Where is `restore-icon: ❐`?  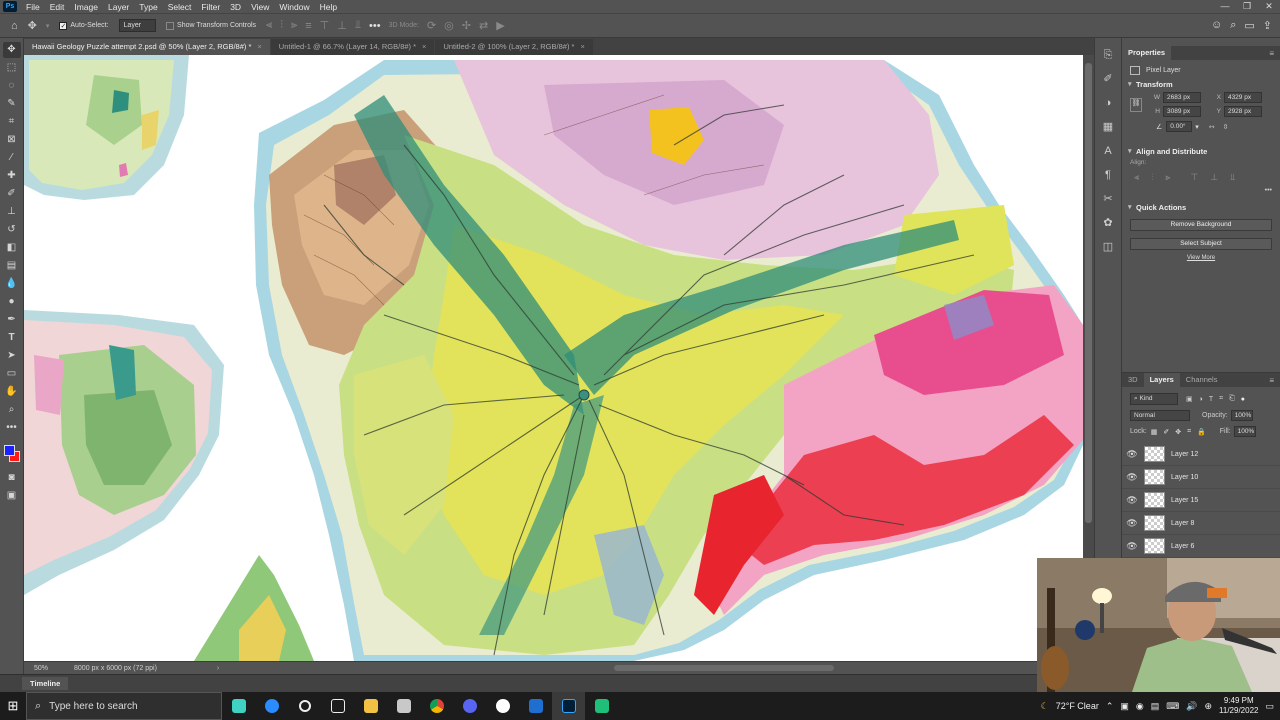 restore-icon: ❐ is located at coordinates (1247, 6).